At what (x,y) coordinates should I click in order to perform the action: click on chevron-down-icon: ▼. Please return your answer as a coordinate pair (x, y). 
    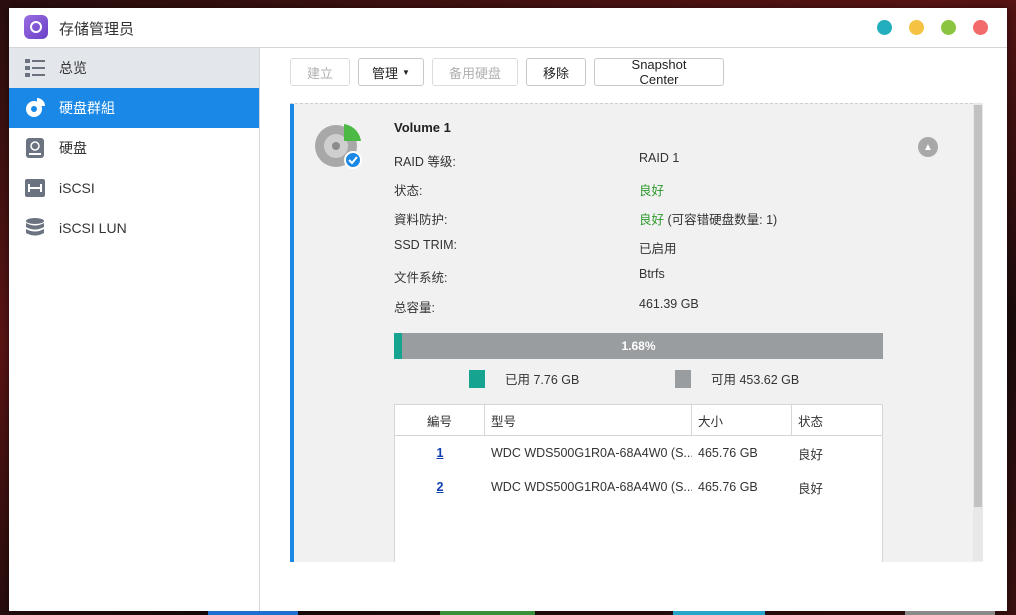
    Looking at the image, I should click on (406, 72).